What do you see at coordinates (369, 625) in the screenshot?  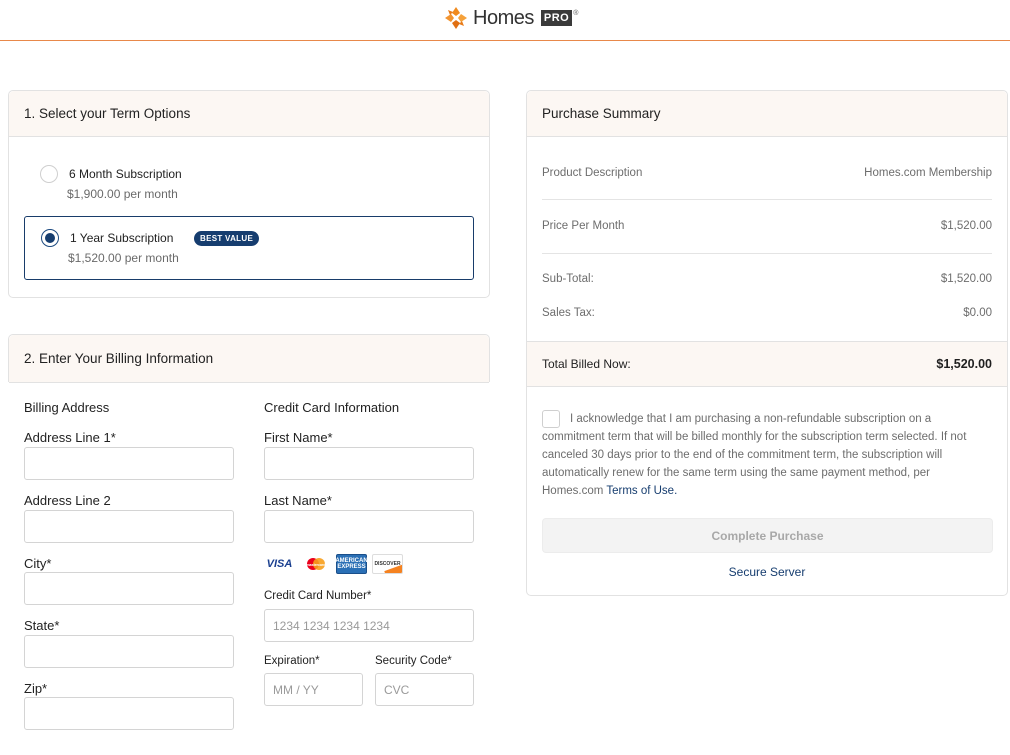 I see `card-number-input: 1234 1234 1234 1234` at bounding box center [369, 625].